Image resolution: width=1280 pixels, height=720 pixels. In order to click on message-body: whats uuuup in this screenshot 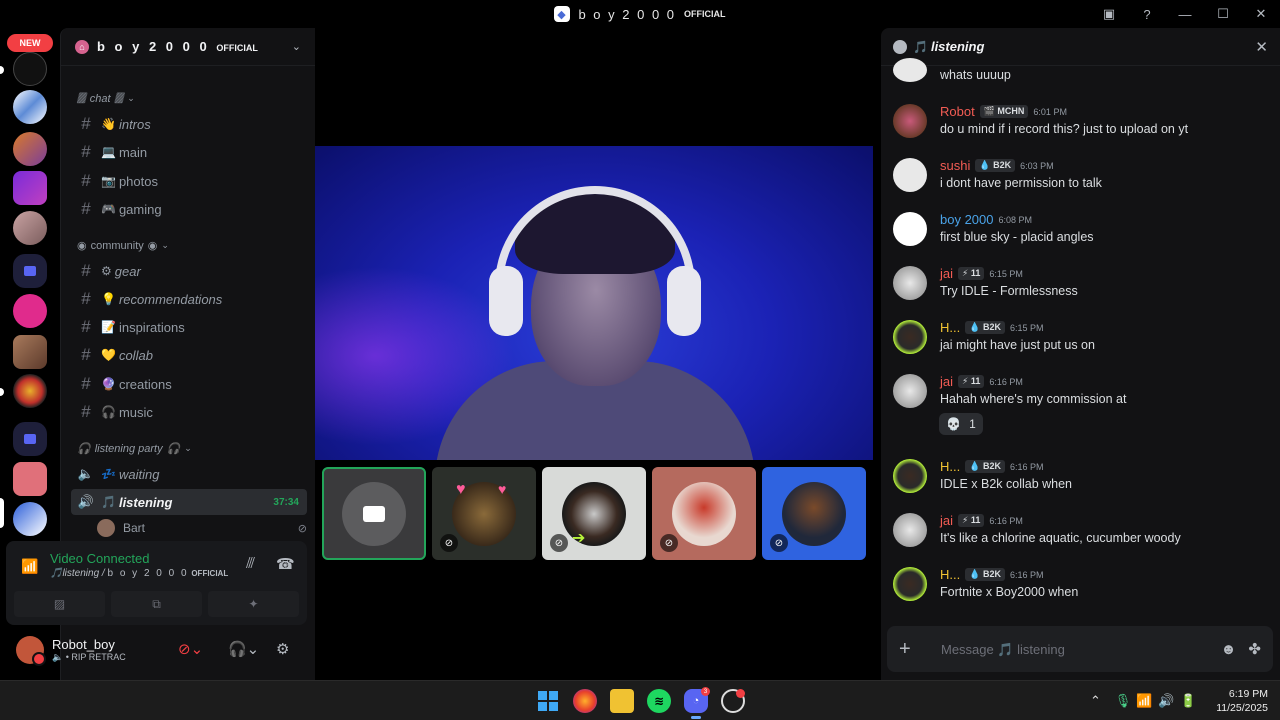, I will do `click(975, 75)`.